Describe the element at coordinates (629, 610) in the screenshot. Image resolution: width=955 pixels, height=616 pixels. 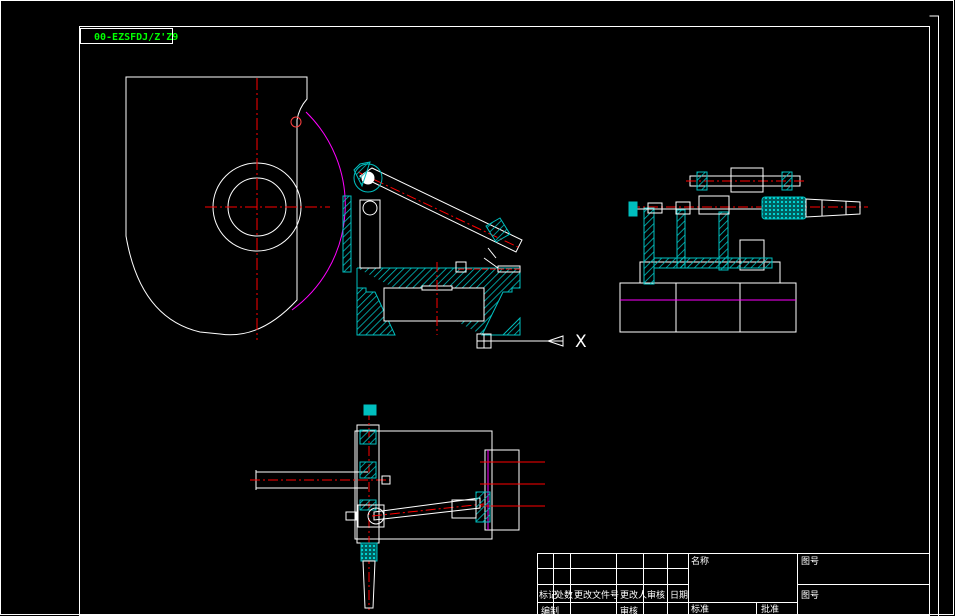
I see `tb-cell-audit: 审核` at that location.